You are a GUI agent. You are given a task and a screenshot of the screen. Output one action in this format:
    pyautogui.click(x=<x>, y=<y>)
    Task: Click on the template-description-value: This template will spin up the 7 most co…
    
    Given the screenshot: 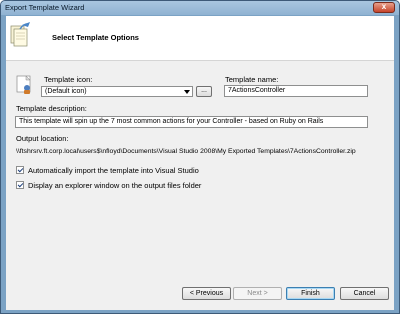 What is the action you would take?
    pyautogui.click(x=171, y=121)
    